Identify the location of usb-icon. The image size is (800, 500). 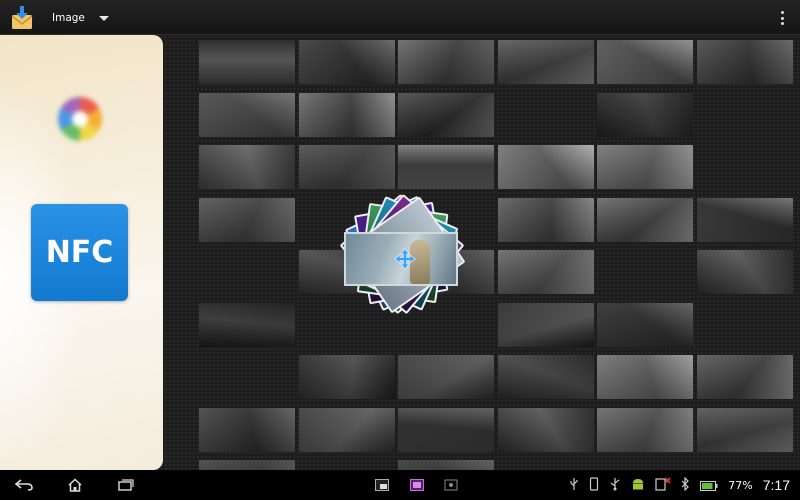
(574, 485).